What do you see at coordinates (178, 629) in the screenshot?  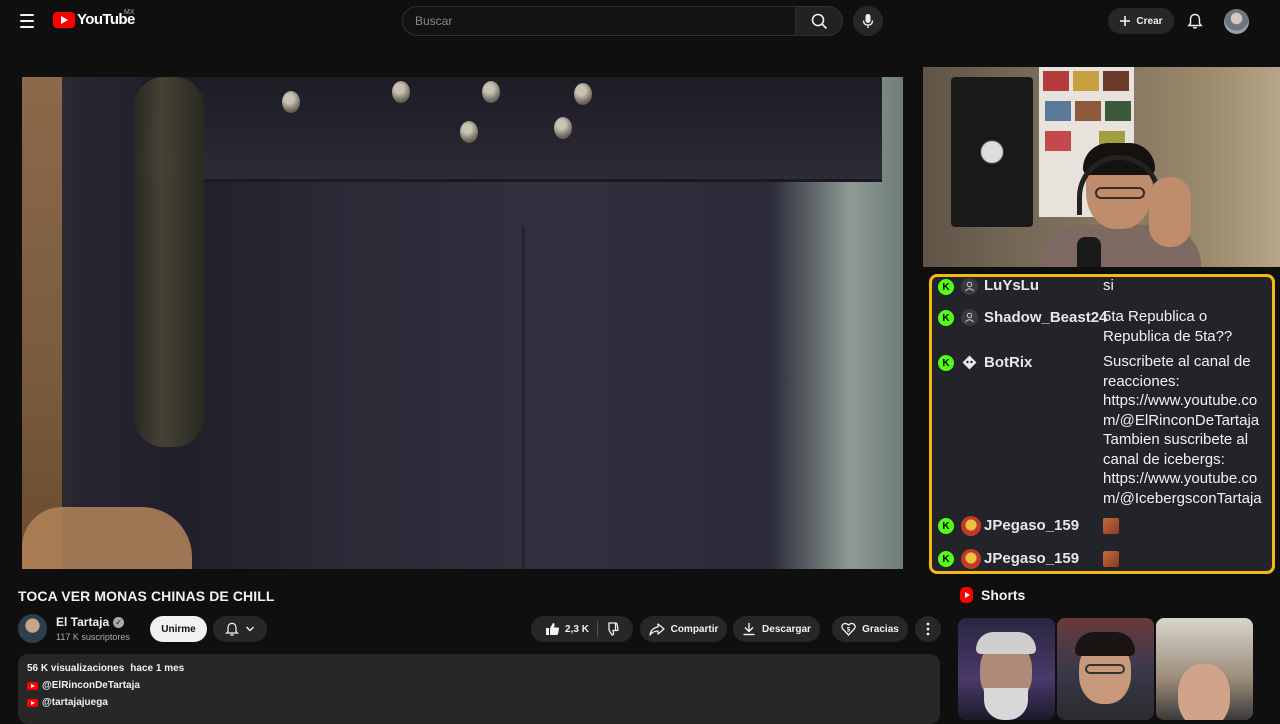 I see `join-button: Unirme` at bounding box center [178, 629].